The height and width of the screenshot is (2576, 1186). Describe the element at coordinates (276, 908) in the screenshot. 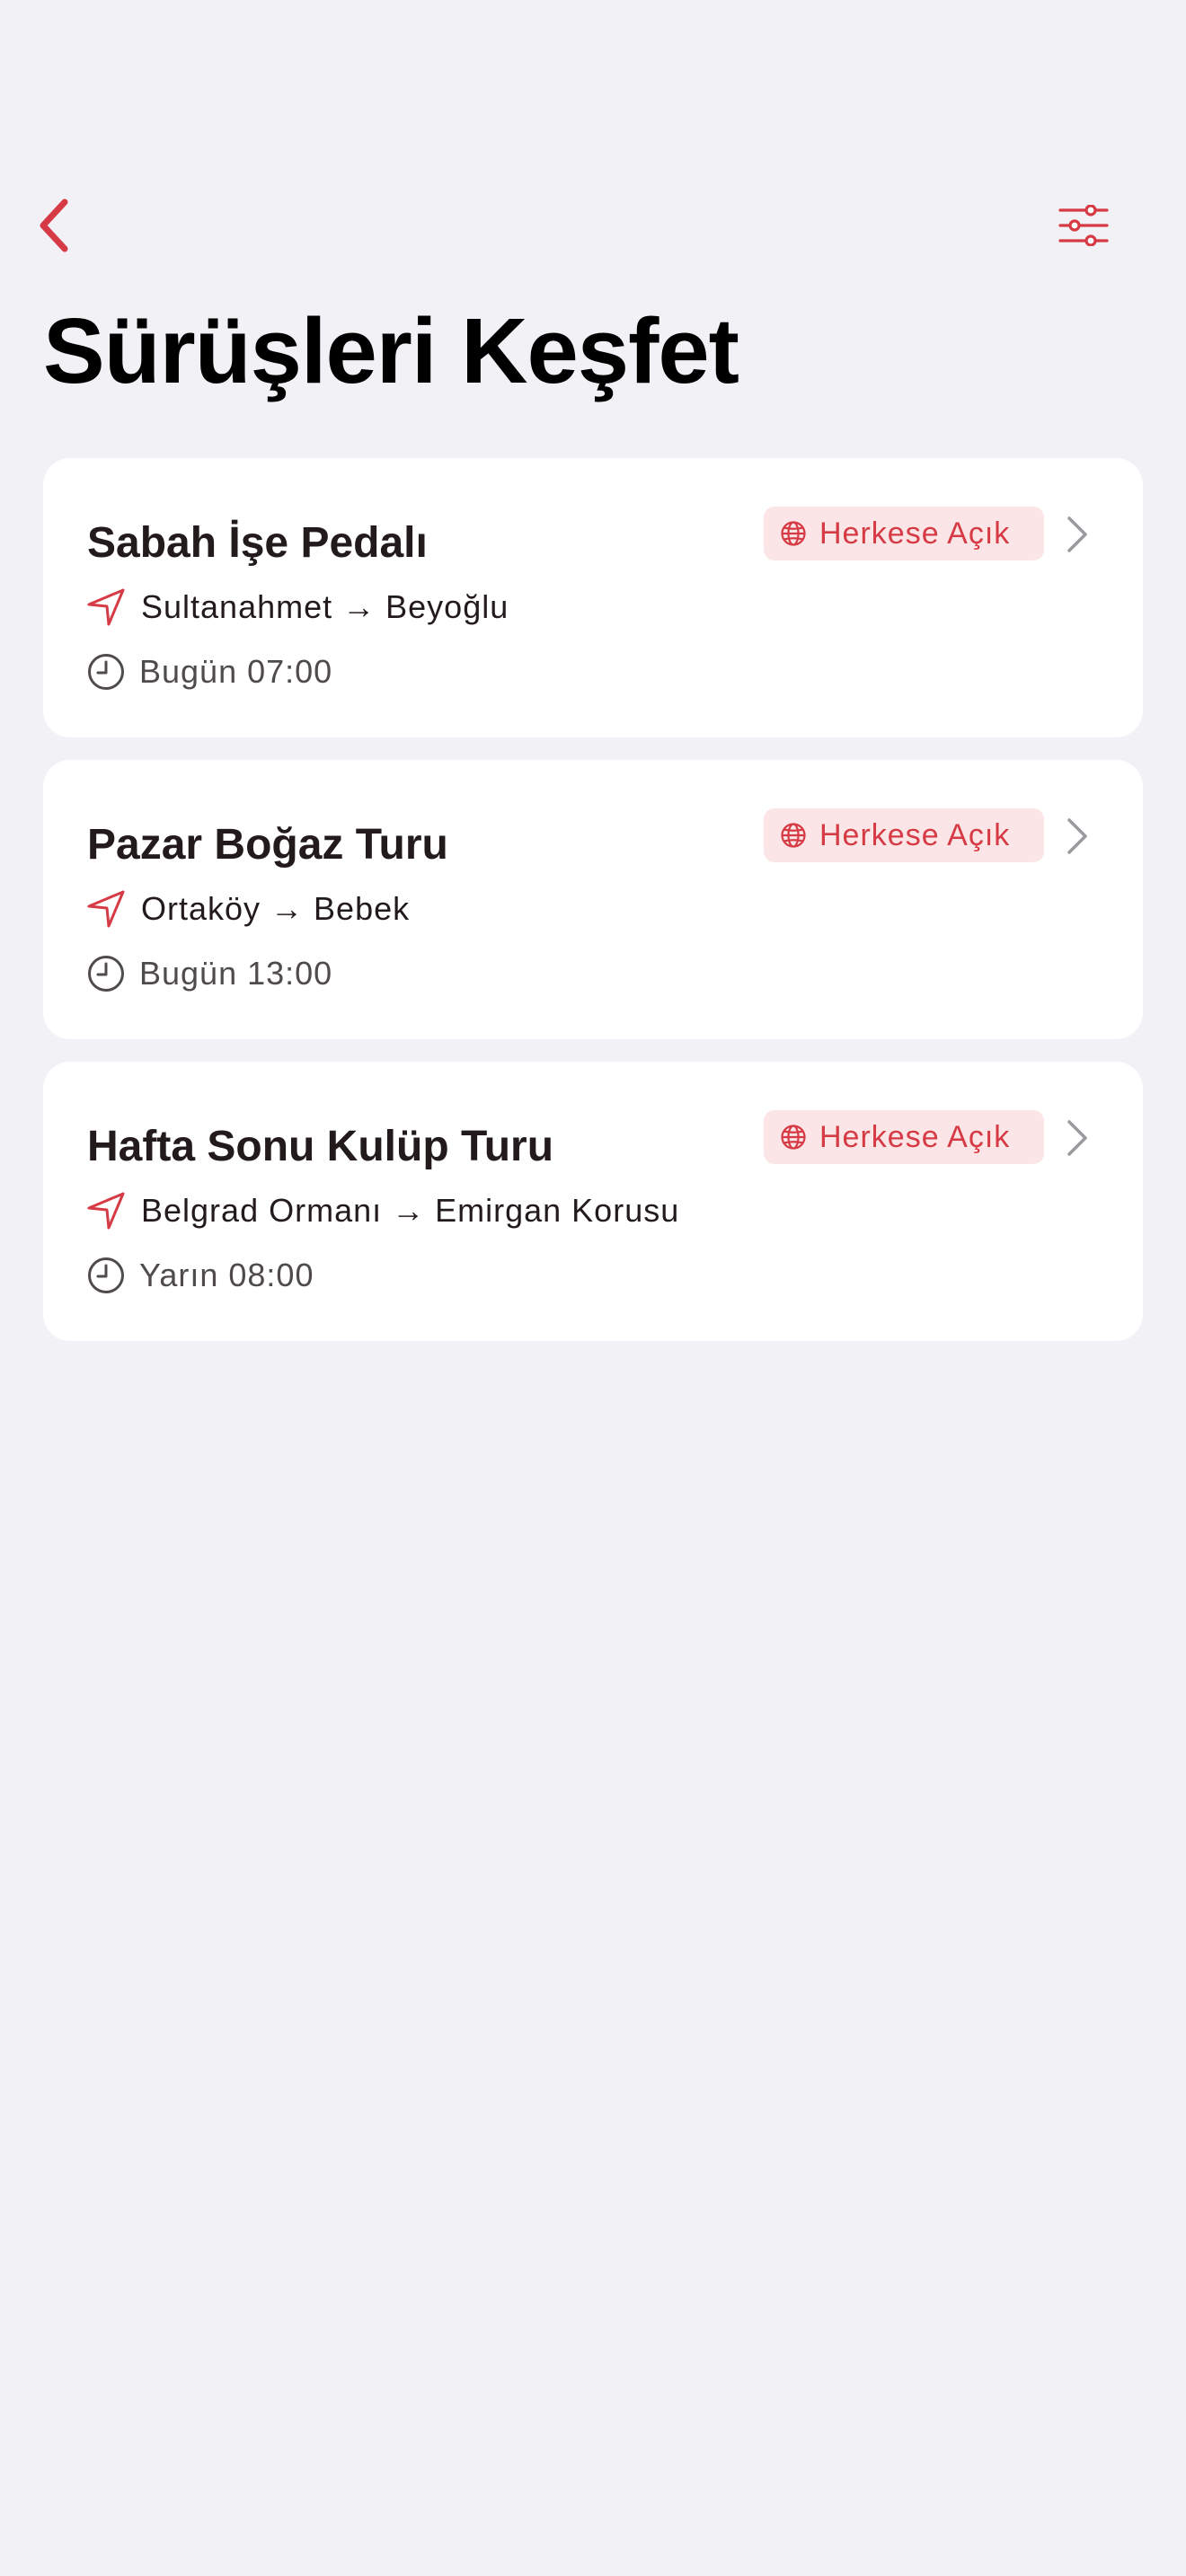

I see `route-text: Ortaköy → Bebek` at that location.